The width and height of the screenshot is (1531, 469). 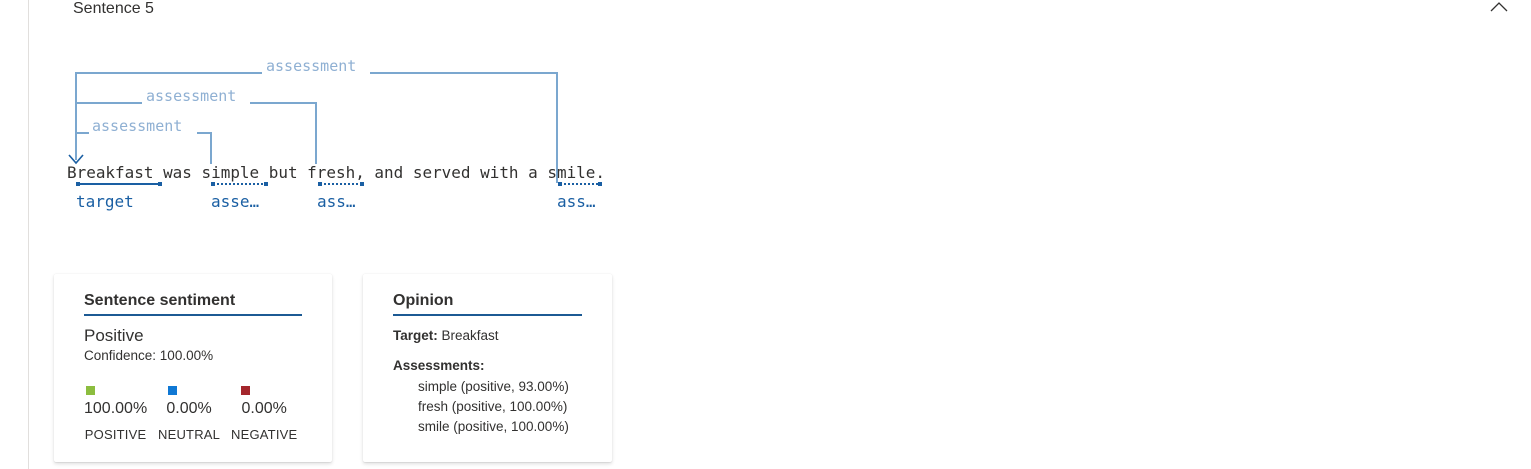 What do you see at coordinates (189, 434) in the screenshot?
I see `score-name-neutral: NEUTRAL` at bounding box center [189, 434].